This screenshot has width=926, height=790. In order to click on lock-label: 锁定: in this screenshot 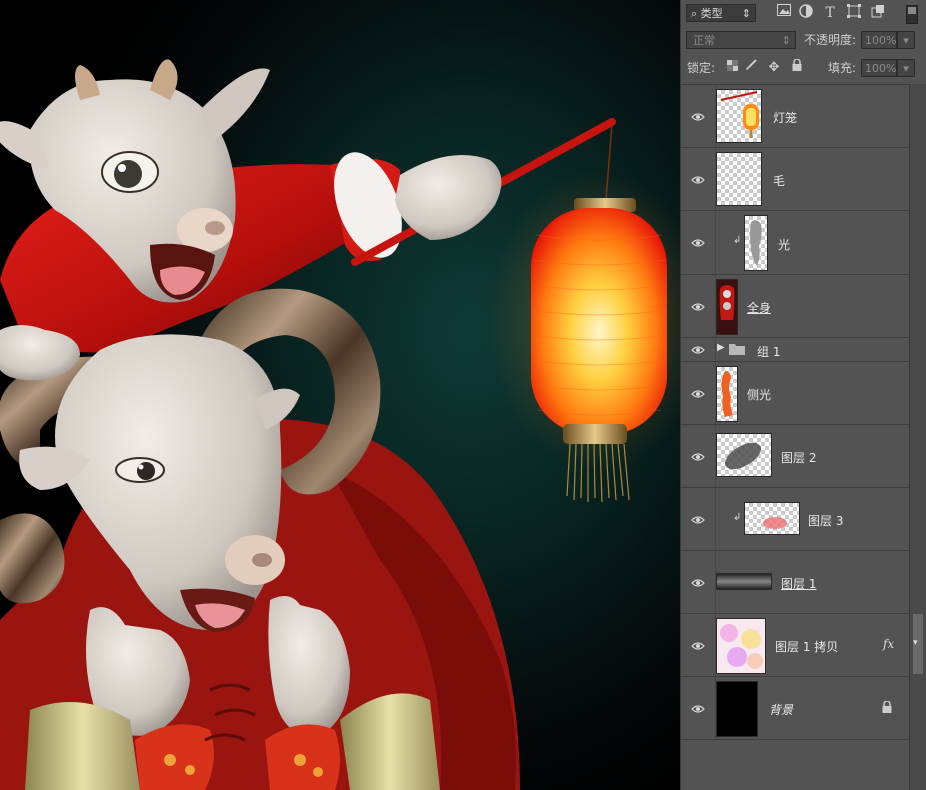, I will do `click(701, 68)`.